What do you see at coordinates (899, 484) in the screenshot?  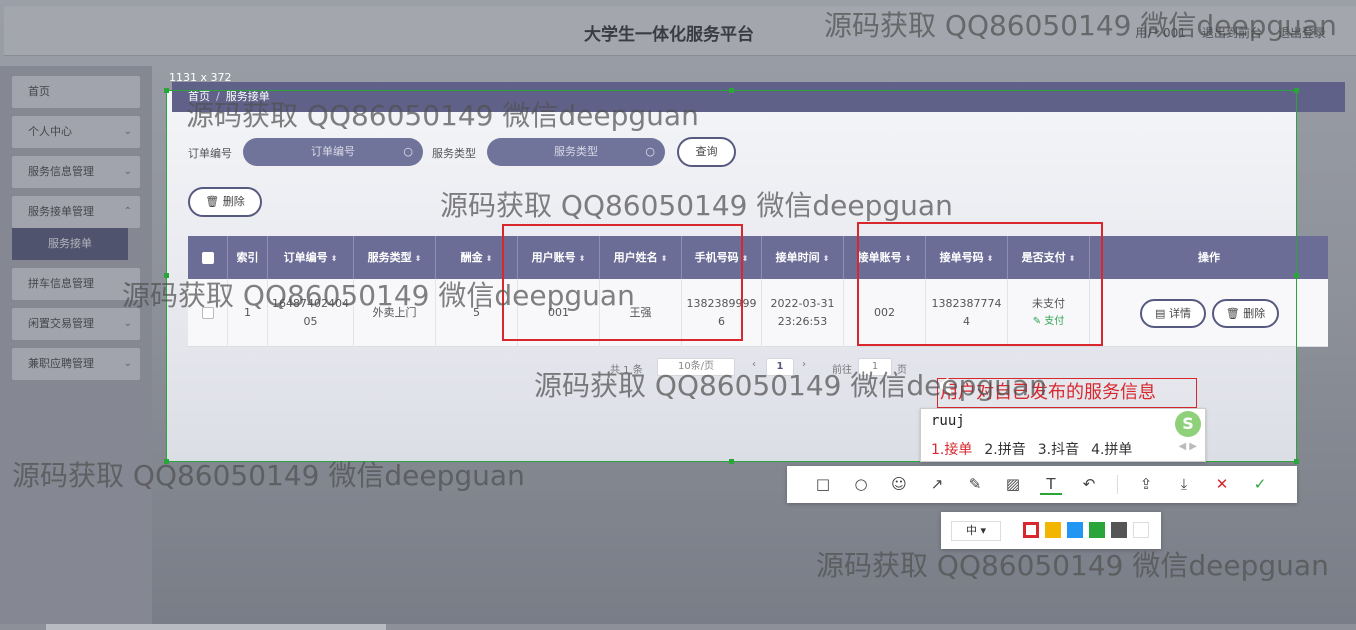 I see `emoji-tool-icon: ☺` at bounding box center [899, 484].